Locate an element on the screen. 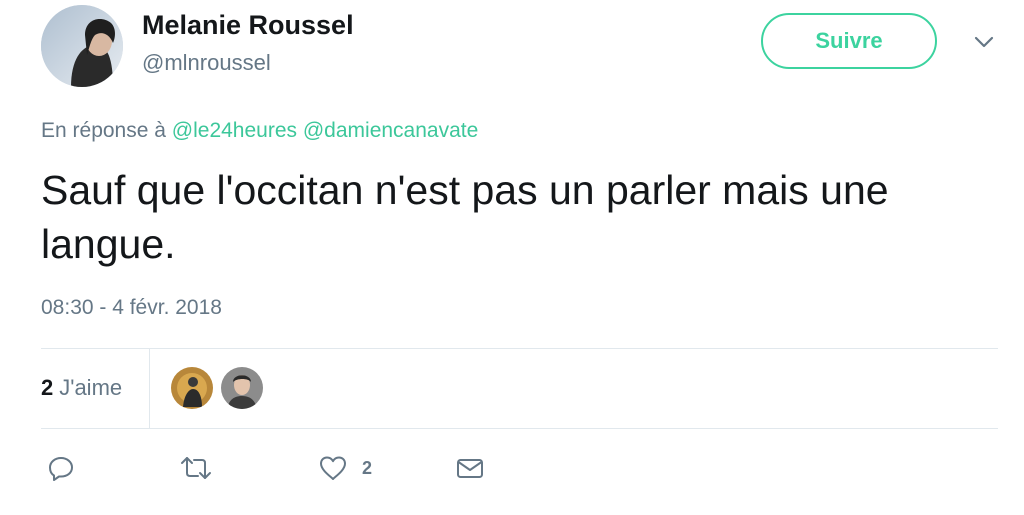 The image size is (1024, 515). tweet-timestamp: 08:30 - 4 févr. 2018 is located at coordinates (131, 308).